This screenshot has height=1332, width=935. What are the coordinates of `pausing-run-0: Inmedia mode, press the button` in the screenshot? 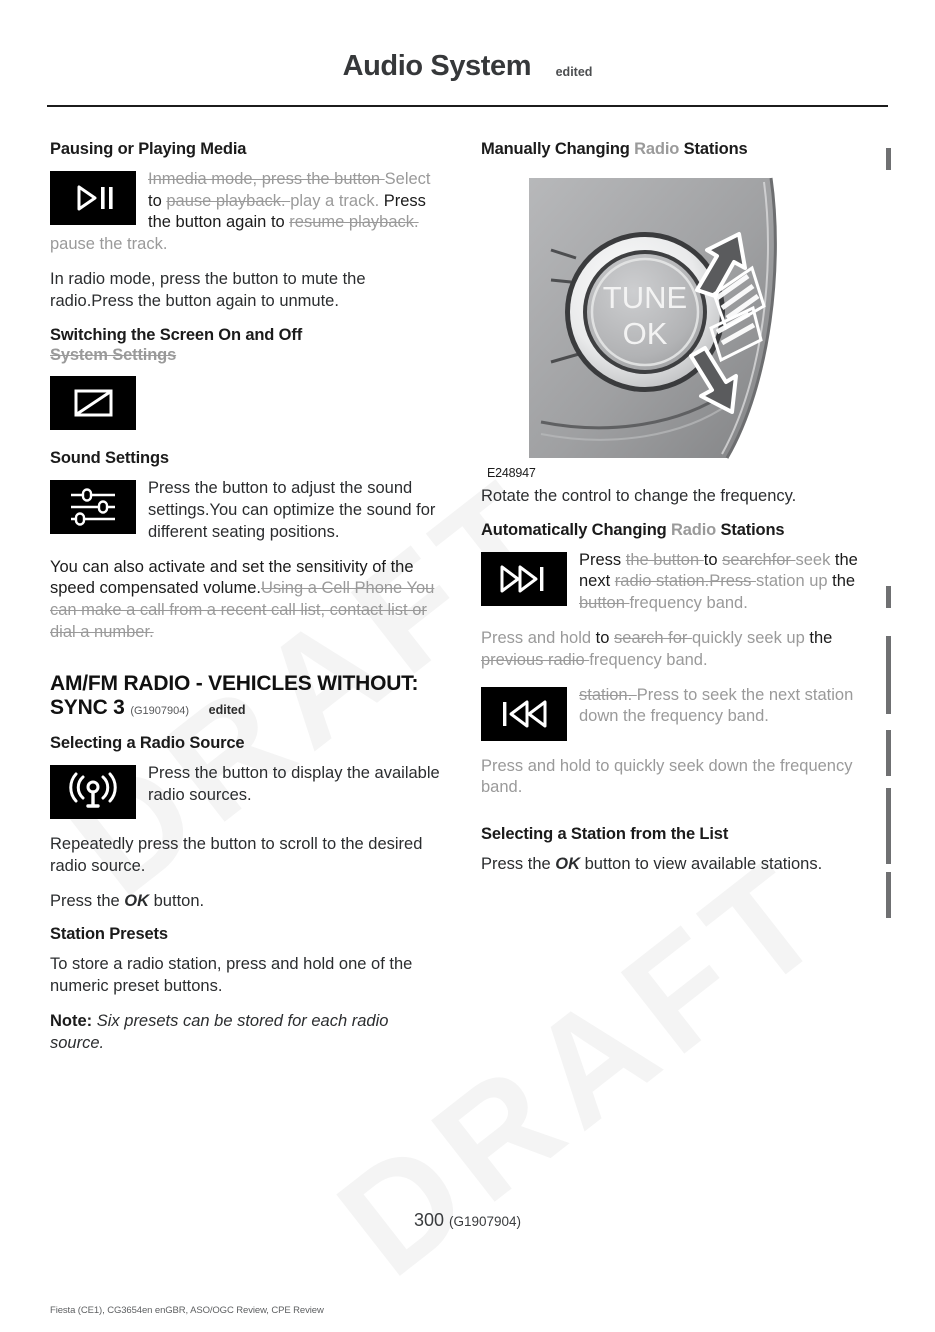 It's located at (266, 178).